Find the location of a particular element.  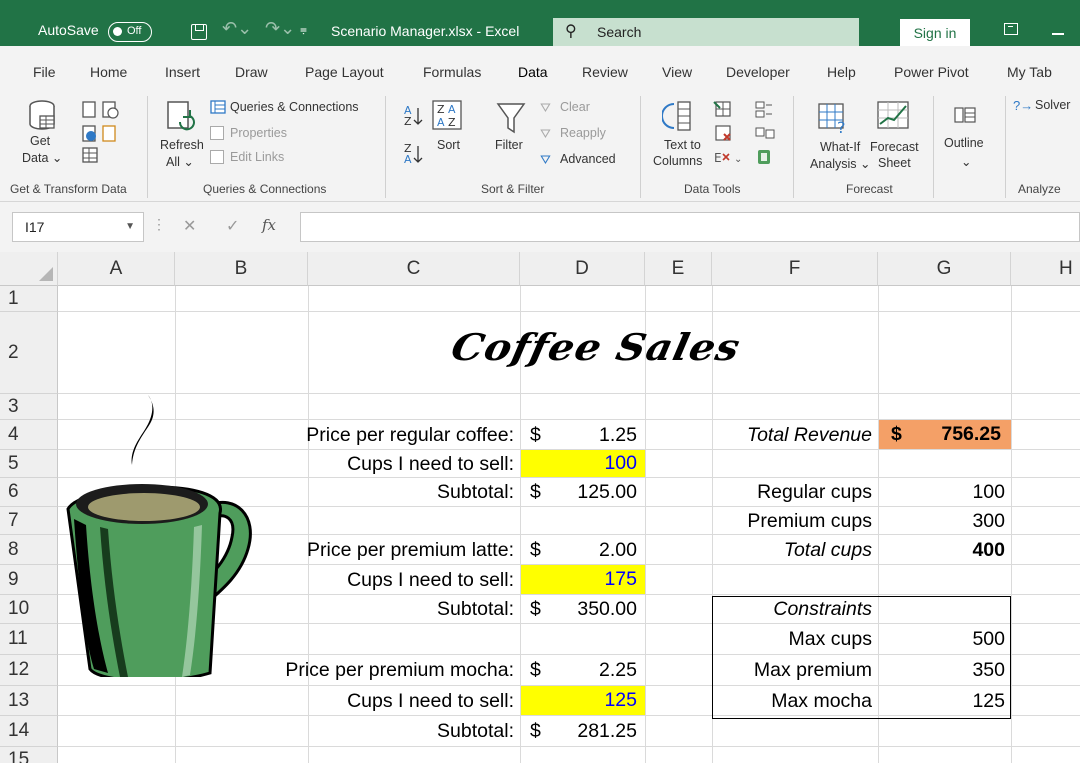

minimize-icon is located at coordinates (1058, 34).